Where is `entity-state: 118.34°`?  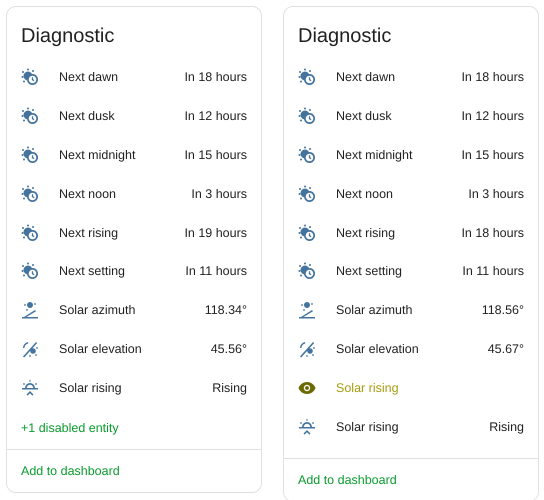 entity-state: 118.34° is located at coordinates (225, 310).